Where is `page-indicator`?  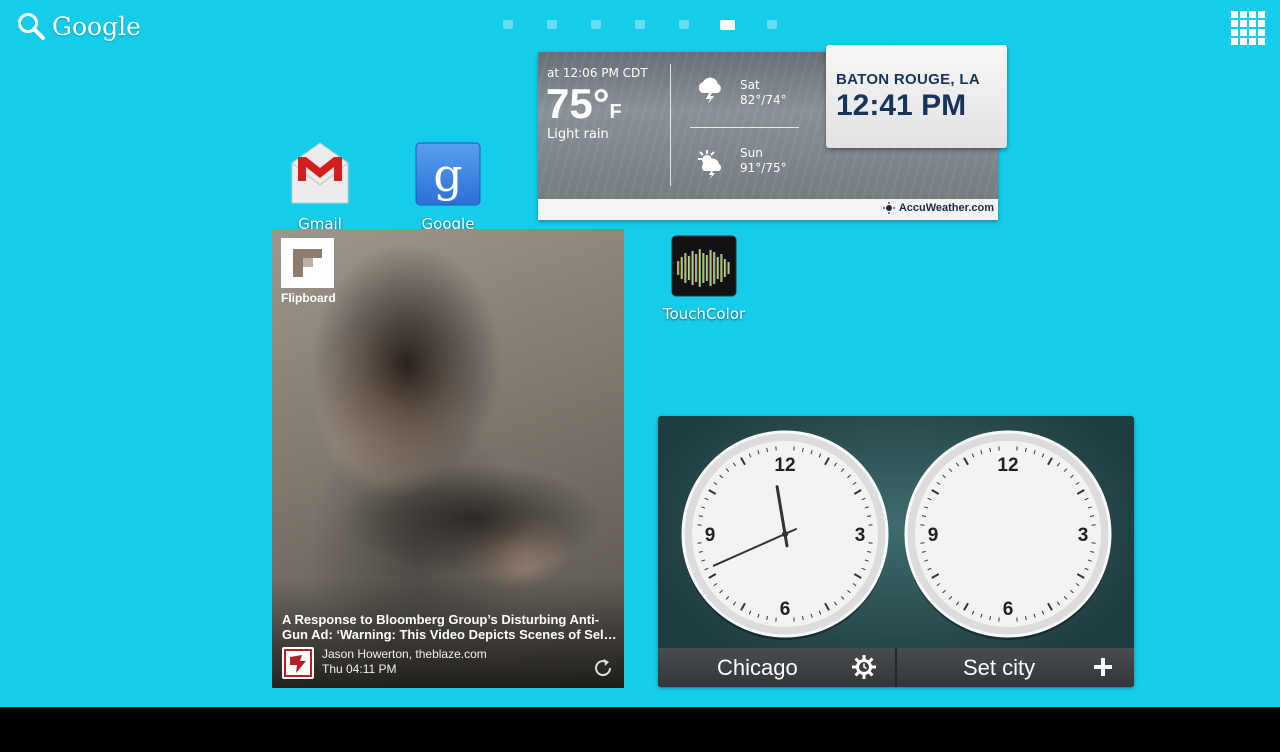 page-indicator is located at coordinates (643, 25).